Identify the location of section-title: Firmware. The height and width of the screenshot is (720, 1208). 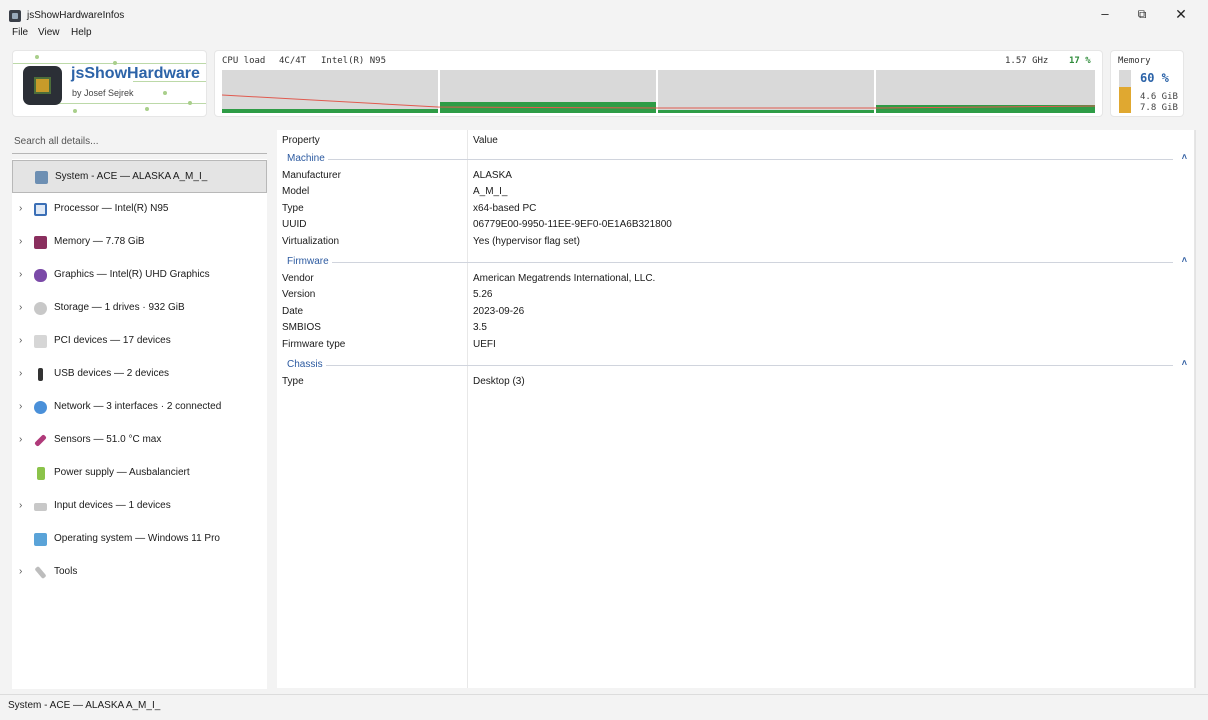
(309, 261).